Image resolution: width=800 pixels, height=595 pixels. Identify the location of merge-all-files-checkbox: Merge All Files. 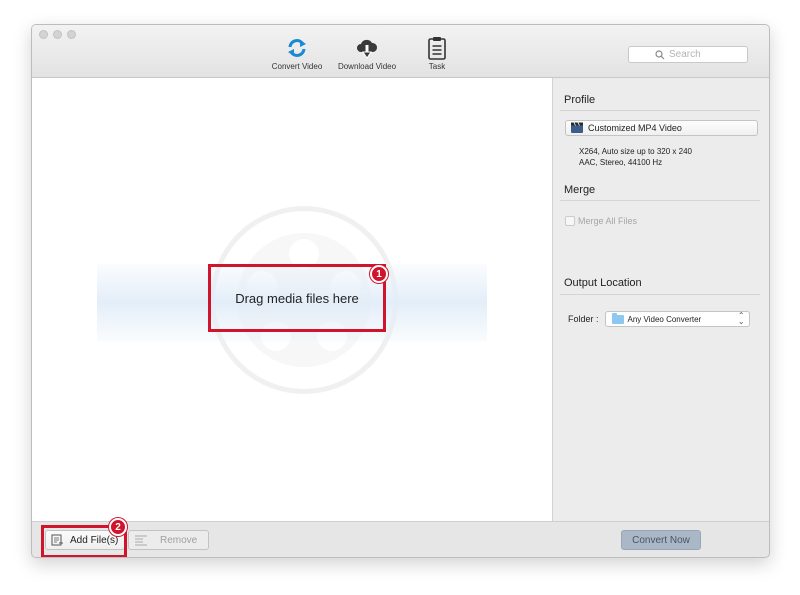
(601, 221).